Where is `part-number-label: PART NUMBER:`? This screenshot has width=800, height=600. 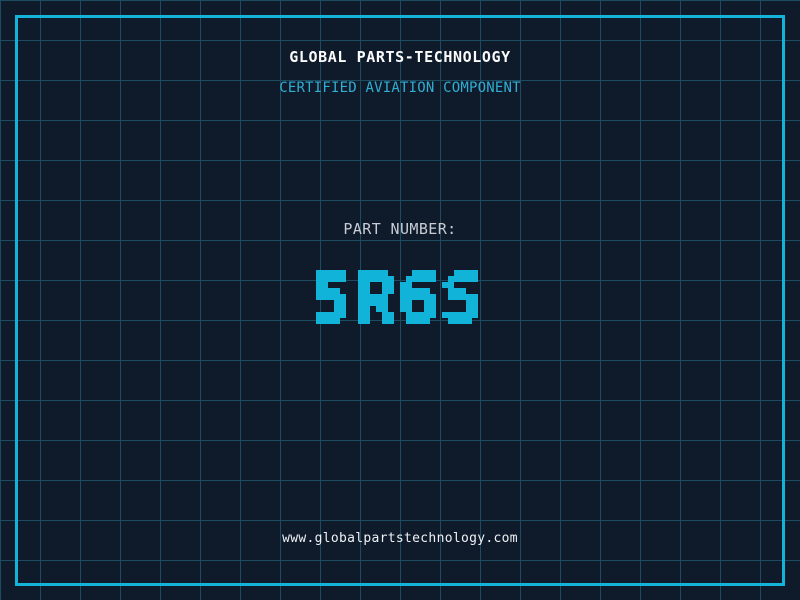 part-number-label: PART NUMBER: is located at coordinates (400, 229).